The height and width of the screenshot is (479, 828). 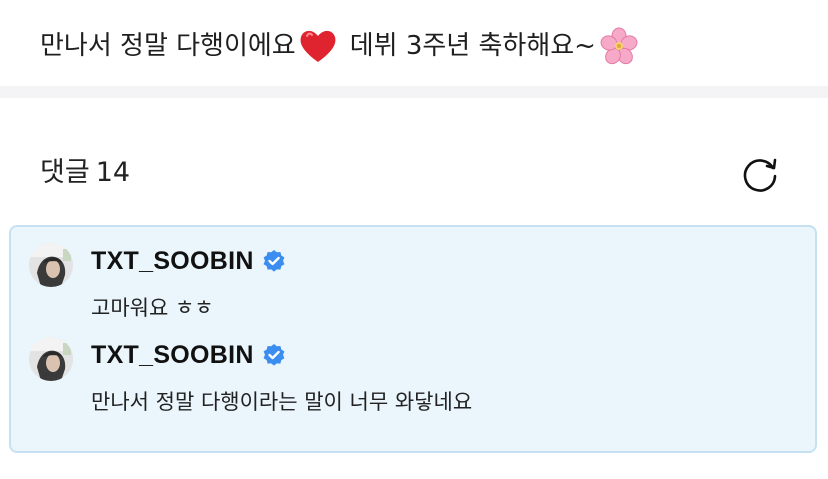 What do you see at coordinates (619, 46) in the screenshot?
I see `cherry-blossom-emoji` at bounding box center [619, 46].